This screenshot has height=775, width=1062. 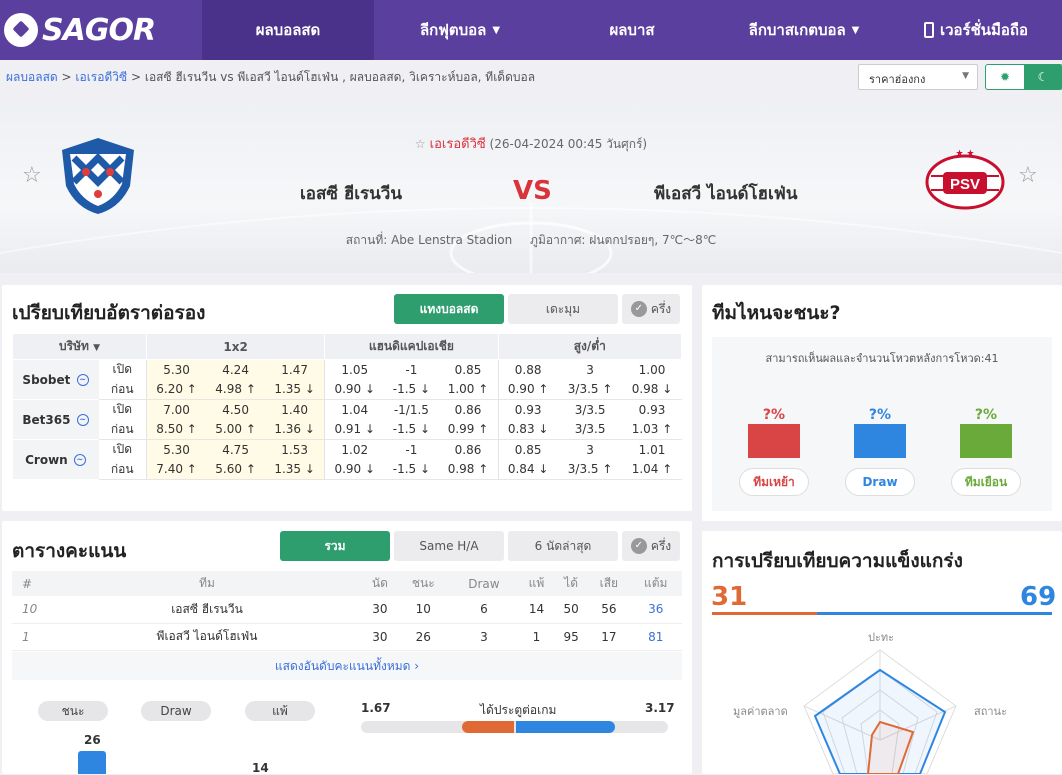 I want to click on favorite-away-star-icon: ☆, so click(x=1028, y=175).